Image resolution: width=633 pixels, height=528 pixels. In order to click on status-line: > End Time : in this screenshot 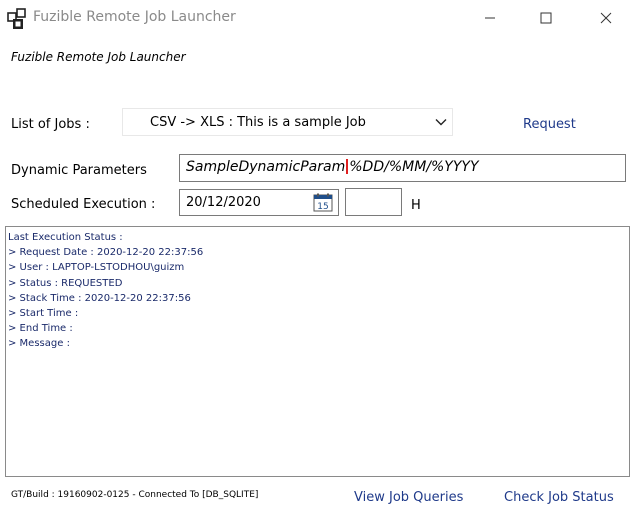, I will do `click(40, 329)`.